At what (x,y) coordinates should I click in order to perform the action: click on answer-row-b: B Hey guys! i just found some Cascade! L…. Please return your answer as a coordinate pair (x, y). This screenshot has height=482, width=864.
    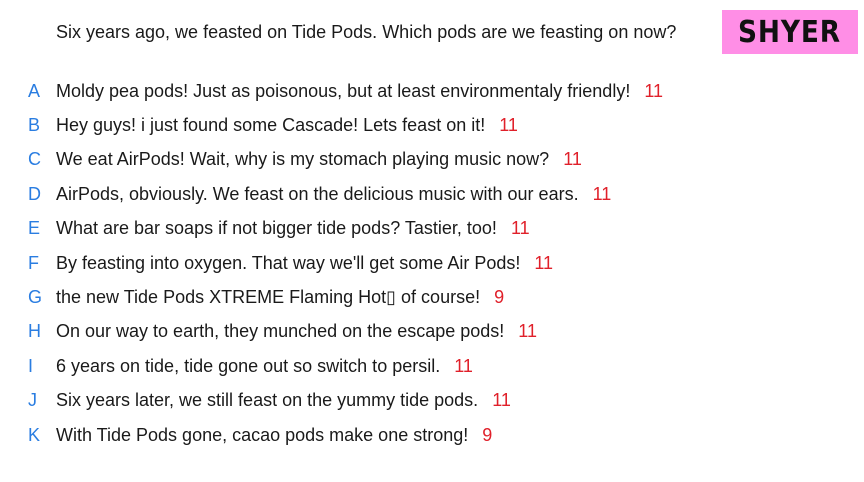
    Looking at the image, I should click on (432, 125).